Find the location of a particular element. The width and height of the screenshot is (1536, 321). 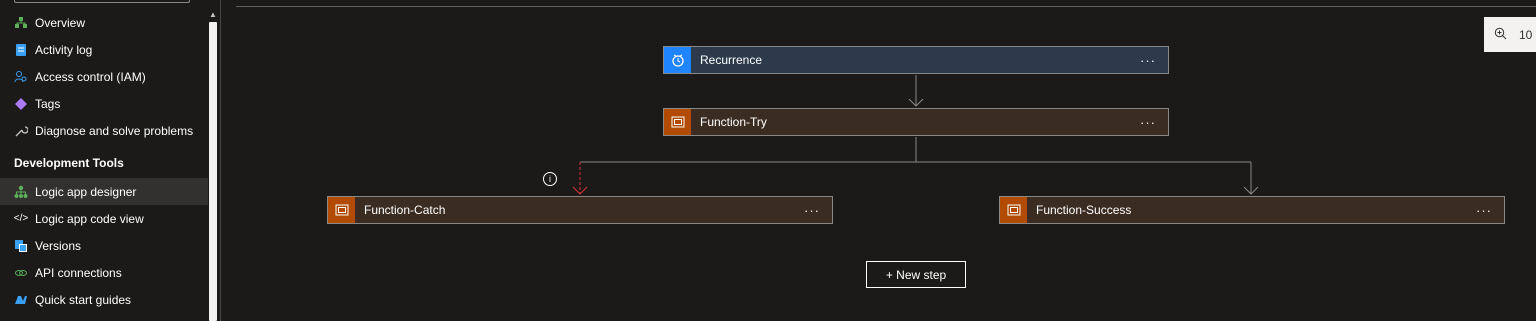

step-recurrence: Recurrence ··· is located at coordinates (916, 60).